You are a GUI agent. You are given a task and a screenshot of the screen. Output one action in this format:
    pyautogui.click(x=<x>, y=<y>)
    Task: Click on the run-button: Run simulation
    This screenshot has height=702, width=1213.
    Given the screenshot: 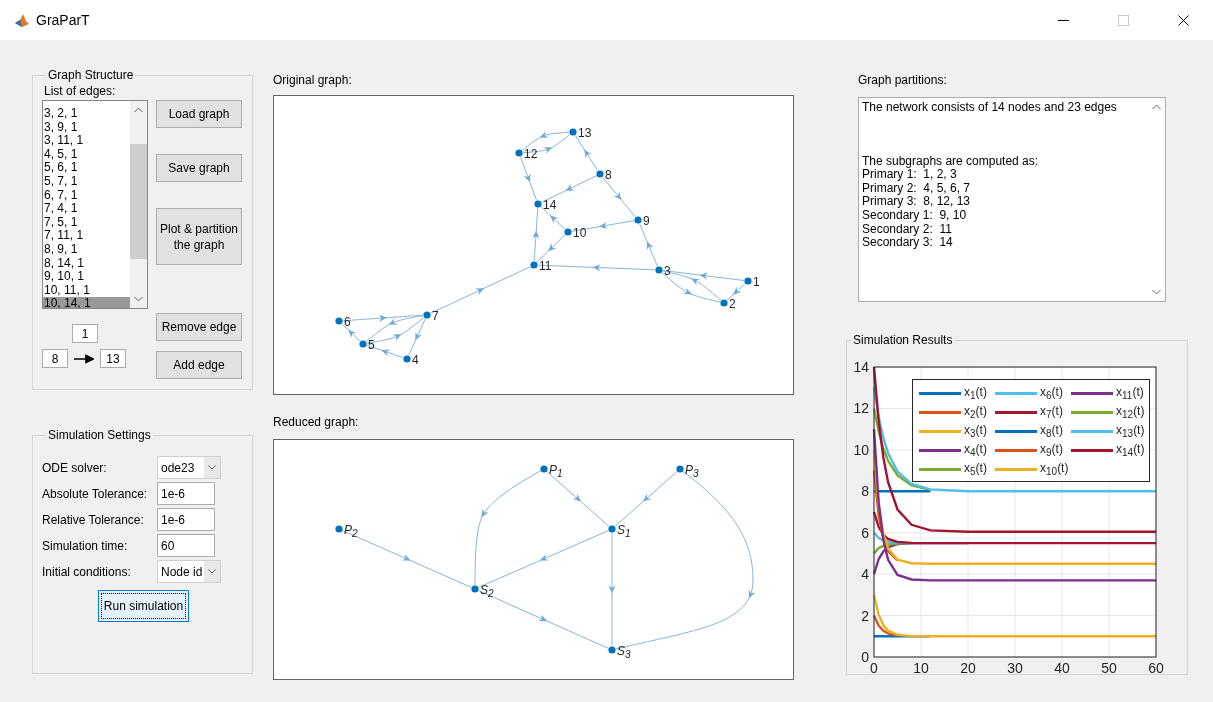 What is the action you would take?
    pyautogui.click(x=143, y=606)
    